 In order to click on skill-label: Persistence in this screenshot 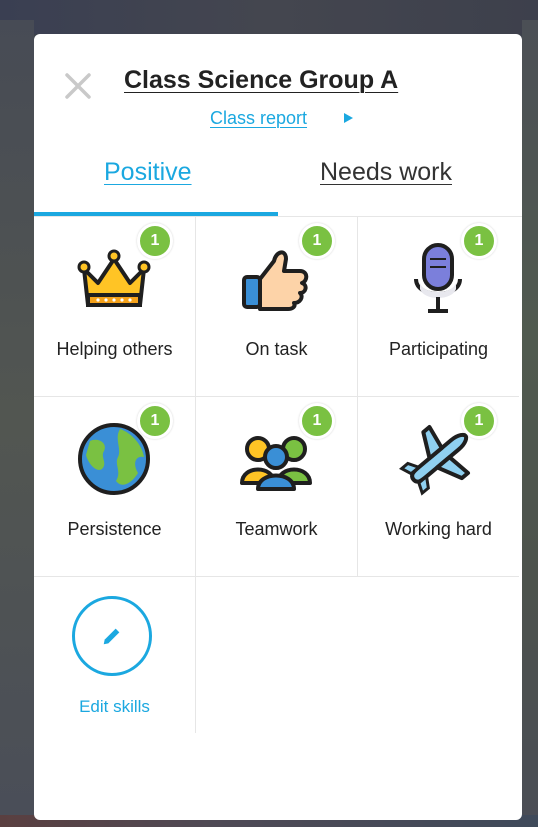, I will do `click(114, 529)`.